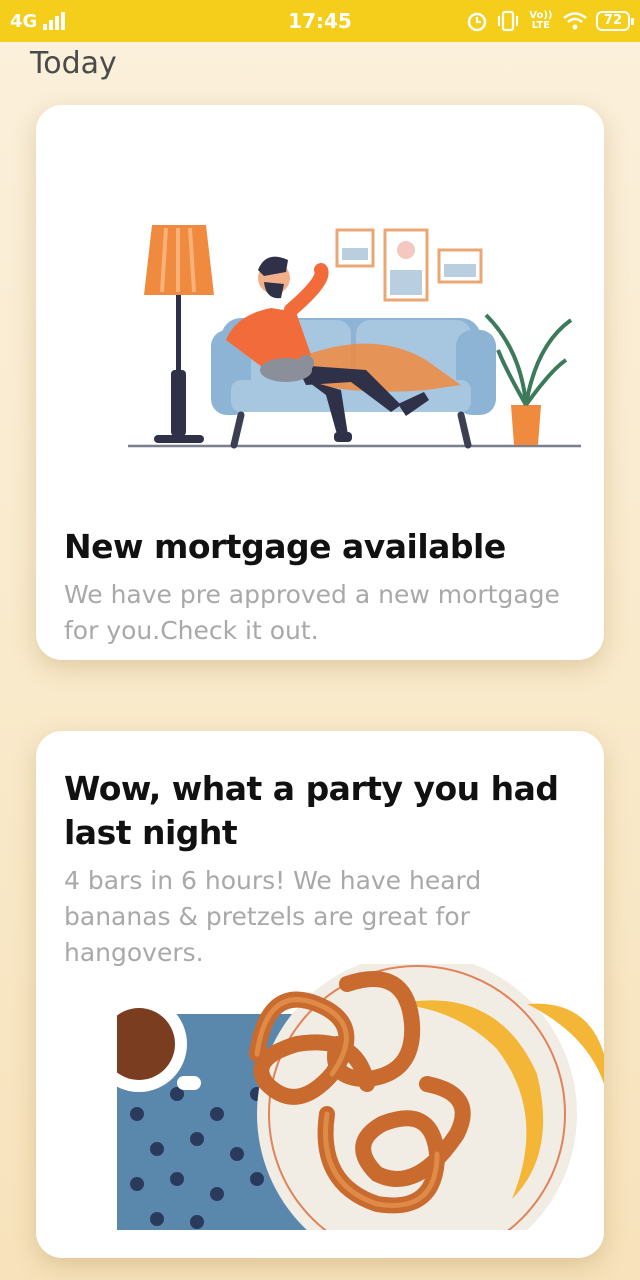 Image resolution: width=640 pixels, height=1280 pixels. Describe the element at coordinates (575, 21) in the screenshot. I see `wifi-icon` at that location.